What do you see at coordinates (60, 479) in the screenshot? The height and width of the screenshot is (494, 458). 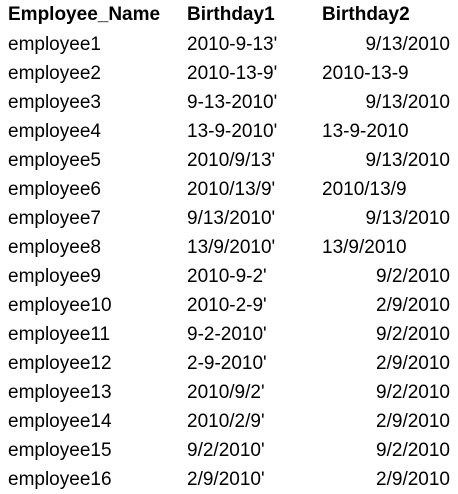 I see `cell-employee-name: employee16` at bounding box center [60, 479].